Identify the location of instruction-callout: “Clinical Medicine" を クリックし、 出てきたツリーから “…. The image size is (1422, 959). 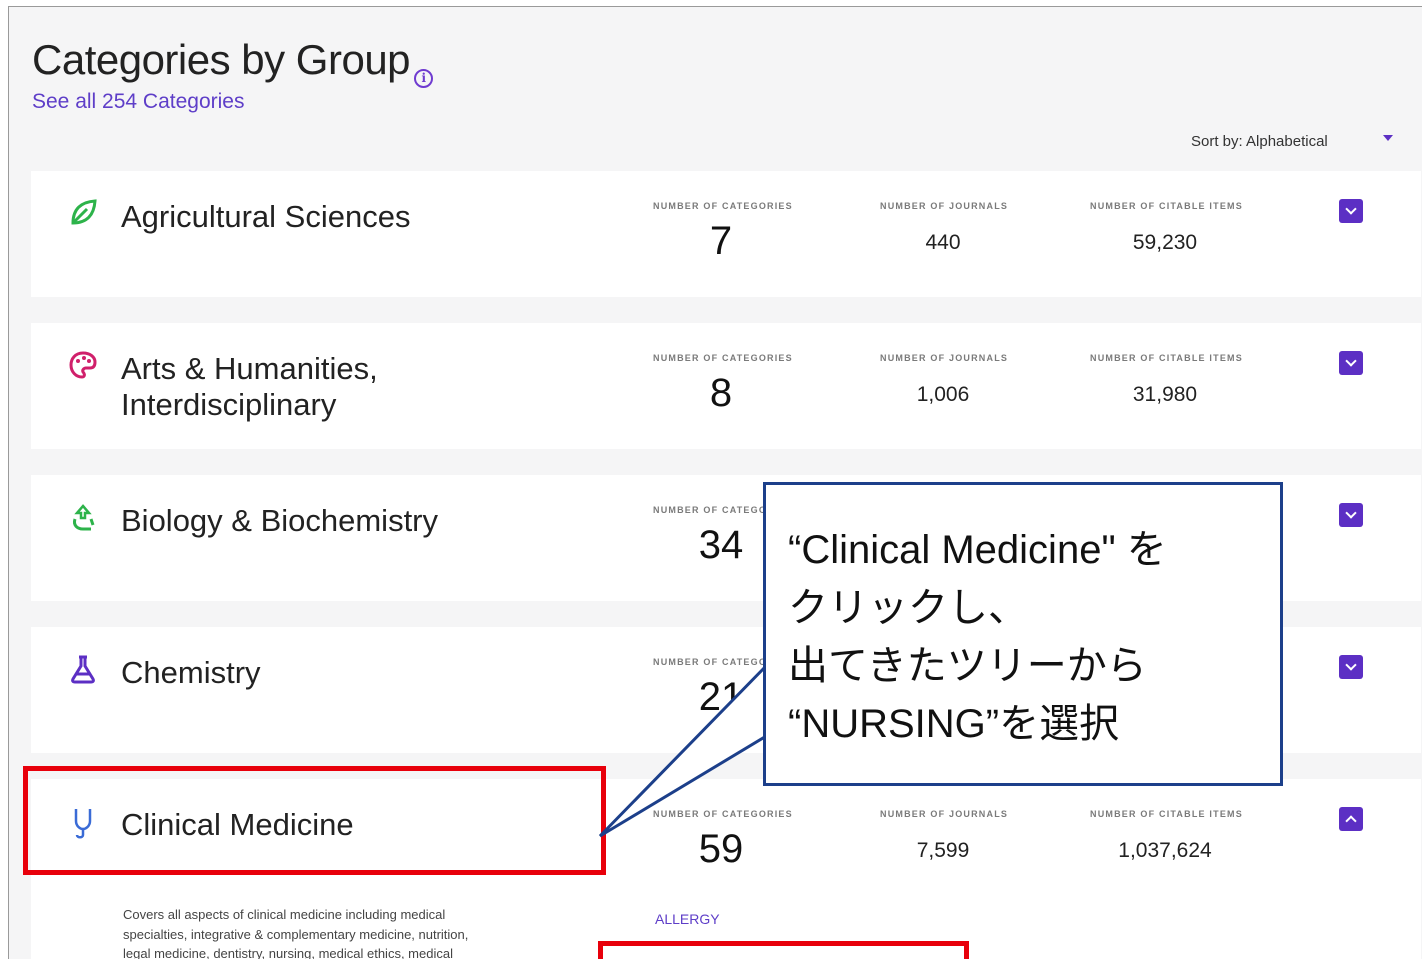
(1023, 634).